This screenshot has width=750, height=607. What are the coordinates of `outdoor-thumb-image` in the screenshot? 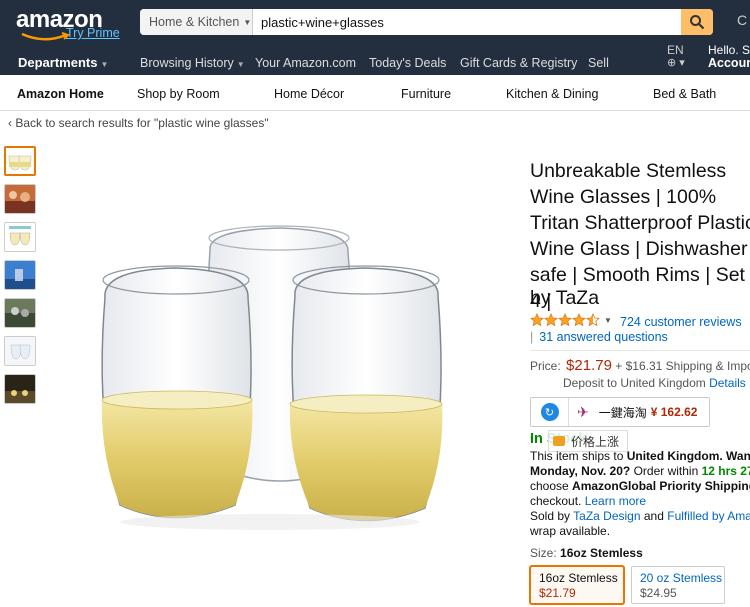 It's located at (20, 313).